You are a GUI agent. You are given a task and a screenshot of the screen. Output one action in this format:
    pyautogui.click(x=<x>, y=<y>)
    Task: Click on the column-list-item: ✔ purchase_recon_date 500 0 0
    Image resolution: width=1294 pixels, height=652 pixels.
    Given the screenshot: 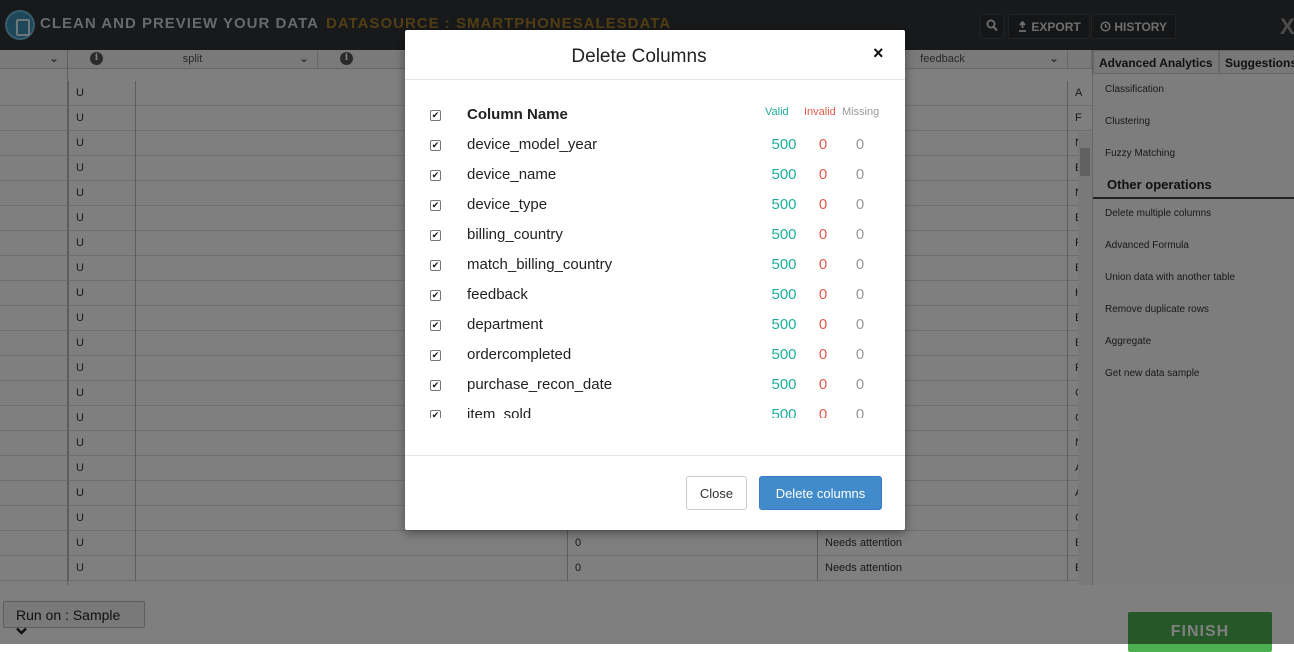 What is the action you would take?
    pyautogui.click(x=655, y=385)
    